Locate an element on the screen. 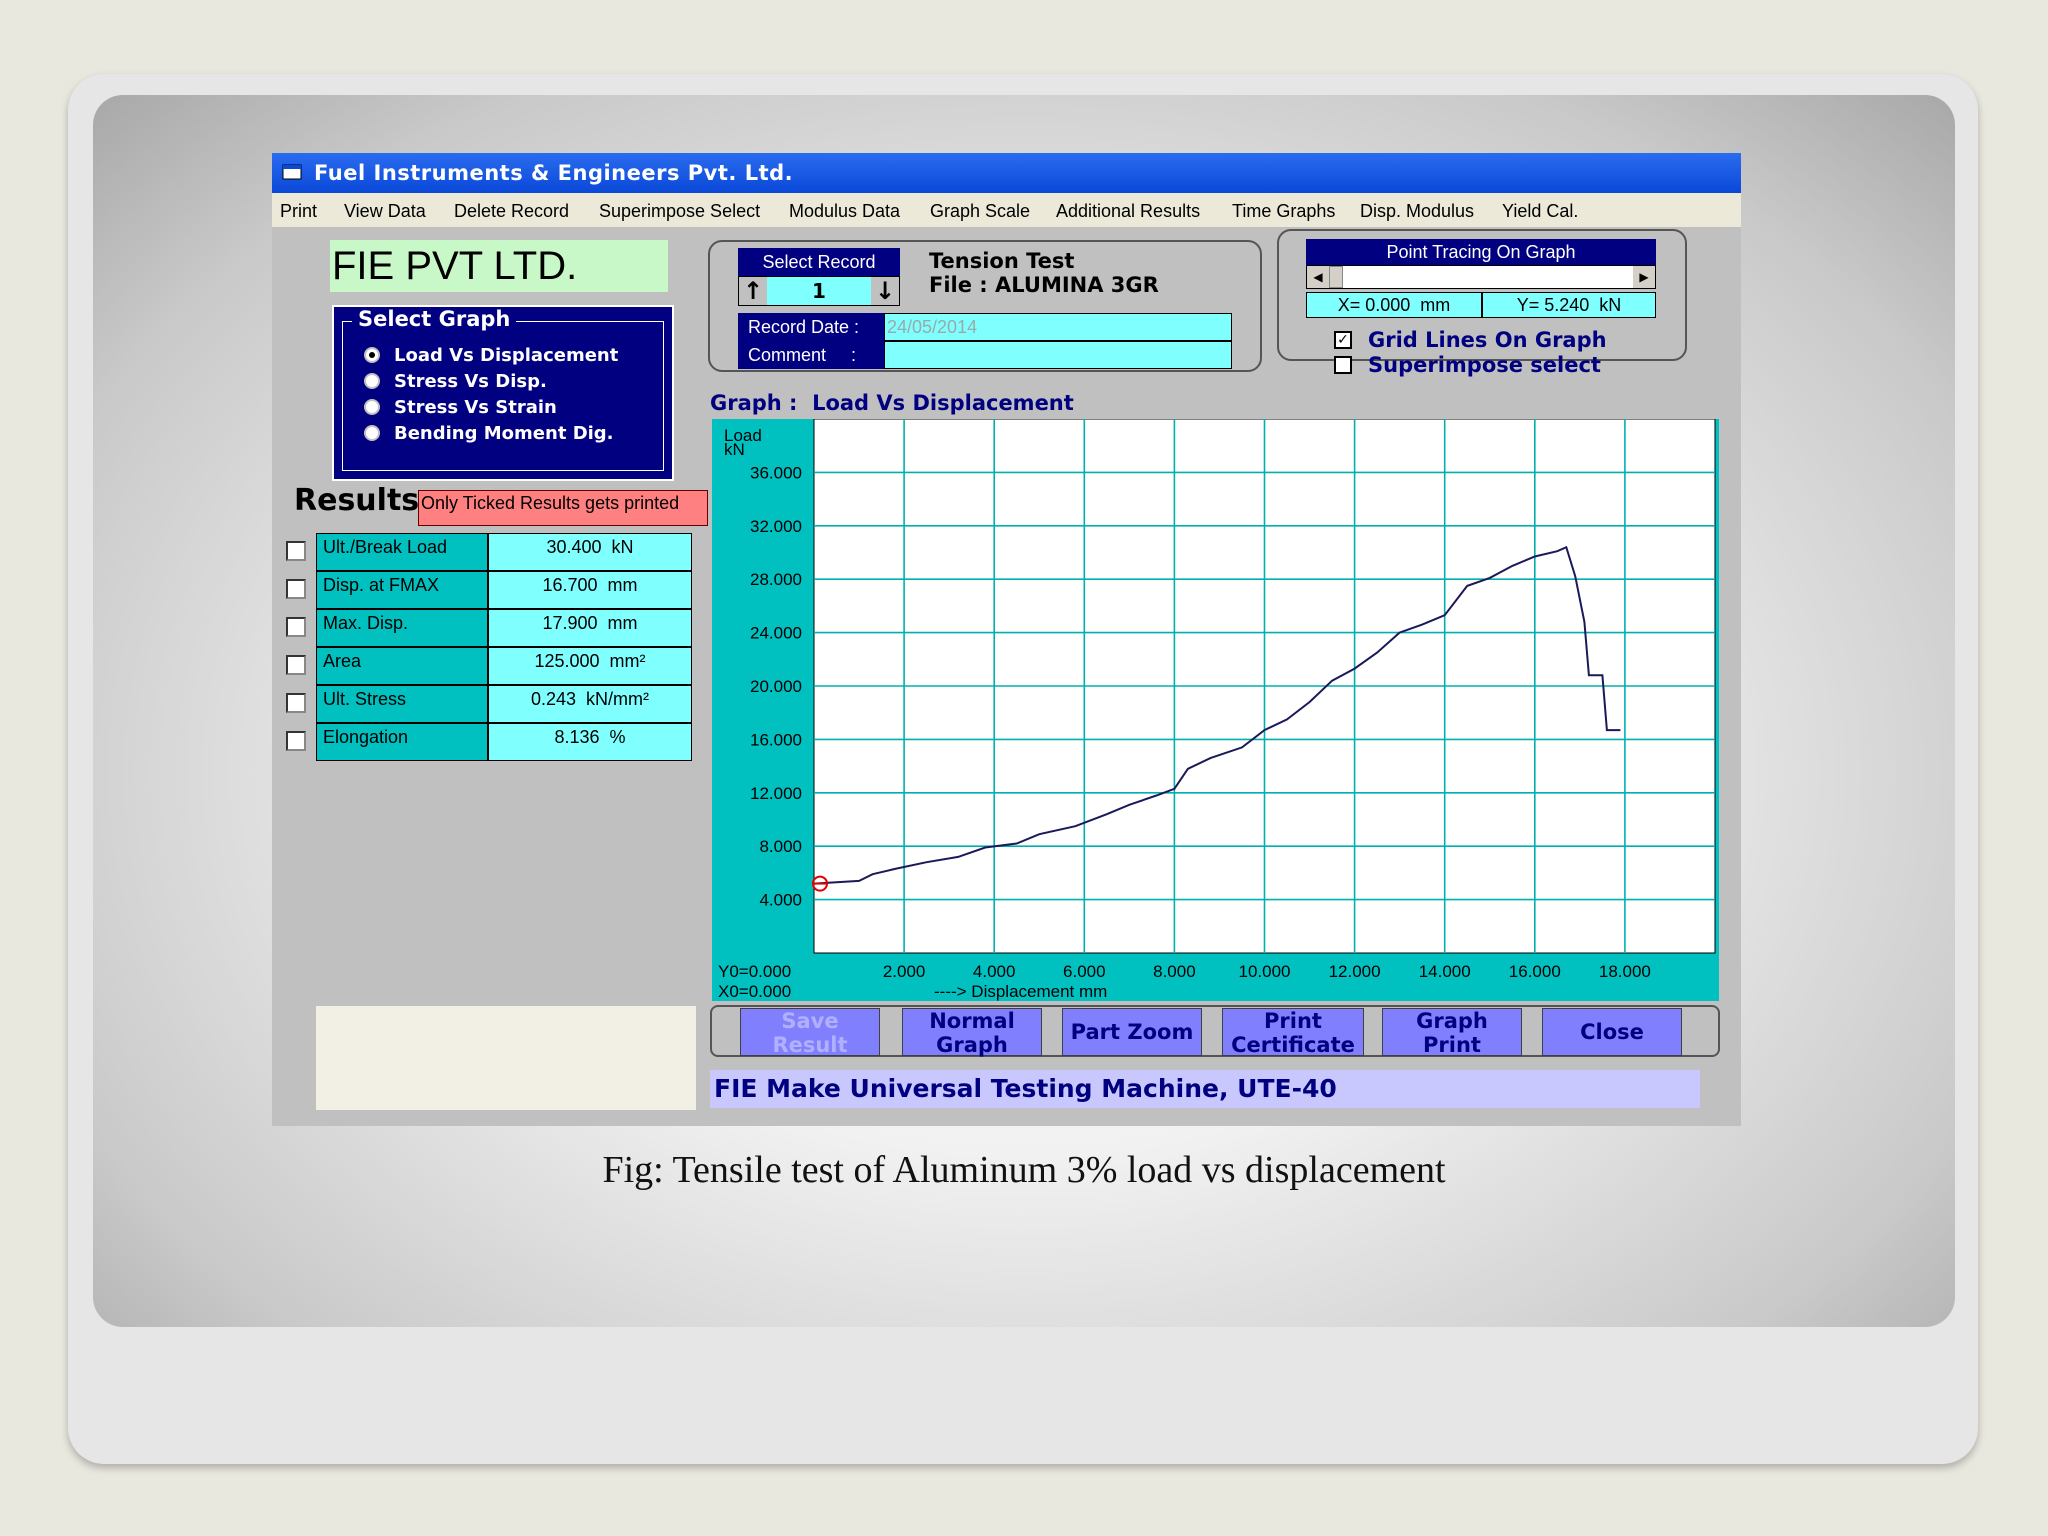 The width and height of the screenshot is (2048, 1536). result-label: Ult./Break Load is located at coordinates (402, 552).